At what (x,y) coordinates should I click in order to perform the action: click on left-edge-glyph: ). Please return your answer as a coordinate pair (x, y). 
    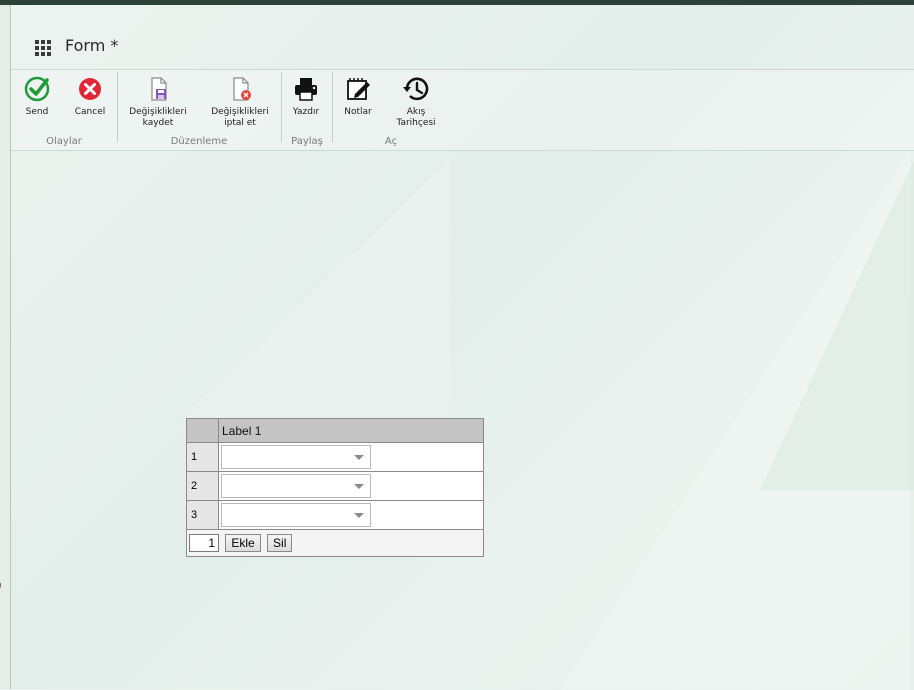
    Looking at the image, I should click on (1, 585).